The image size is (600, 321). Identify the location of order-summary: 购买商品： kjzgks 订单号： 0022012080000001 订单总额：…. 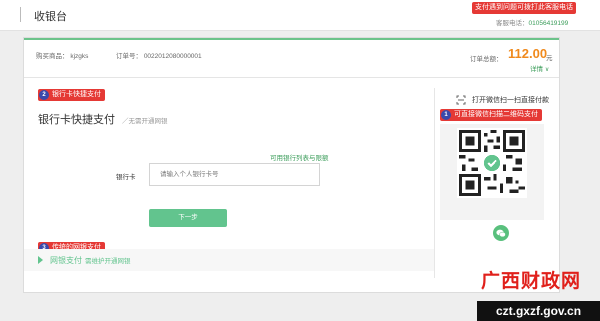
(291, 59).